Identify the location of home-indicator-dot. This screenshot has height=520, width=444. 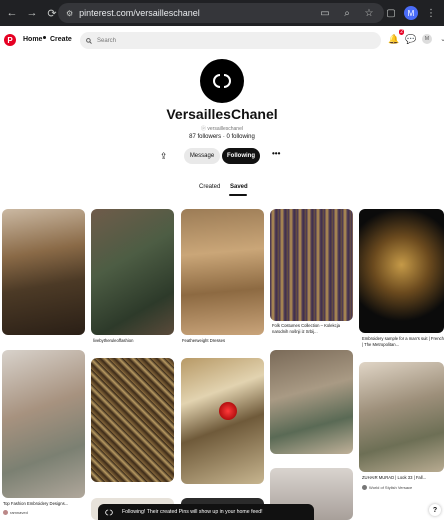
(45, 37).